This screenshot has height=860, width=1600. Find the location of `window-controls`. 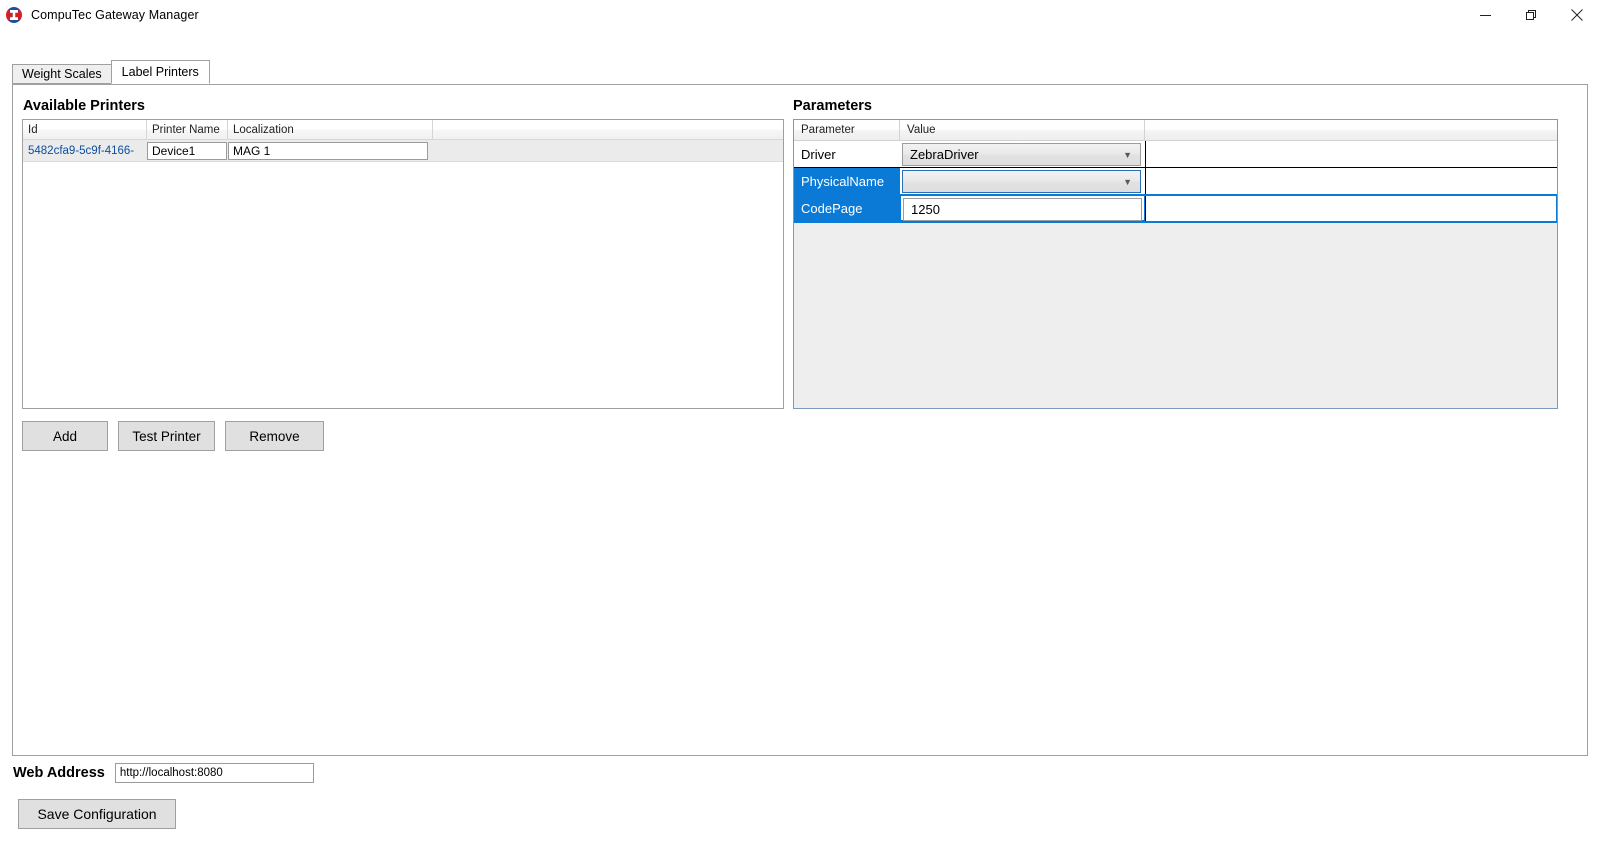

window-controls is located at coordinates (1531, 15).